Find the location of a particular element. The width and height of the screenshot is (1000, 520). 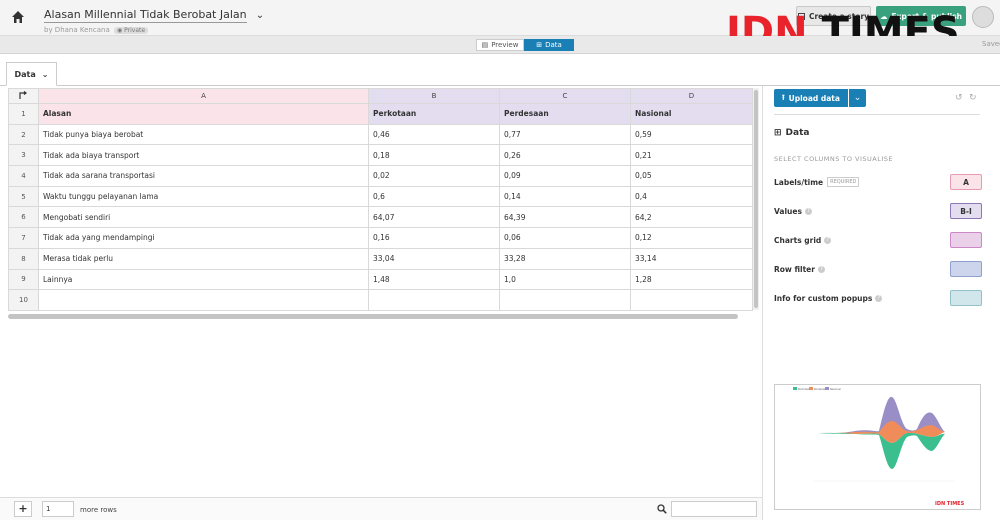

transpose-icon is located at coordinates (23, 95).